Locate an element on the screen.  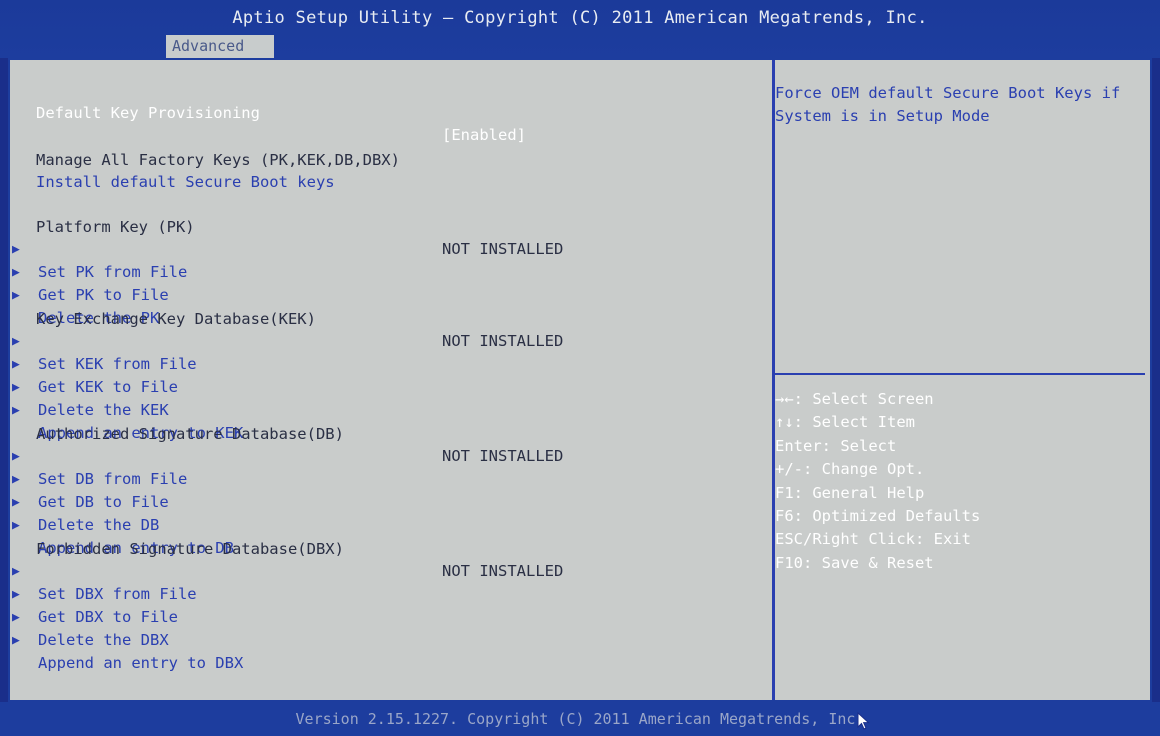
key-hint-general-help: F1: General Help is located at coordinates (850, 492).